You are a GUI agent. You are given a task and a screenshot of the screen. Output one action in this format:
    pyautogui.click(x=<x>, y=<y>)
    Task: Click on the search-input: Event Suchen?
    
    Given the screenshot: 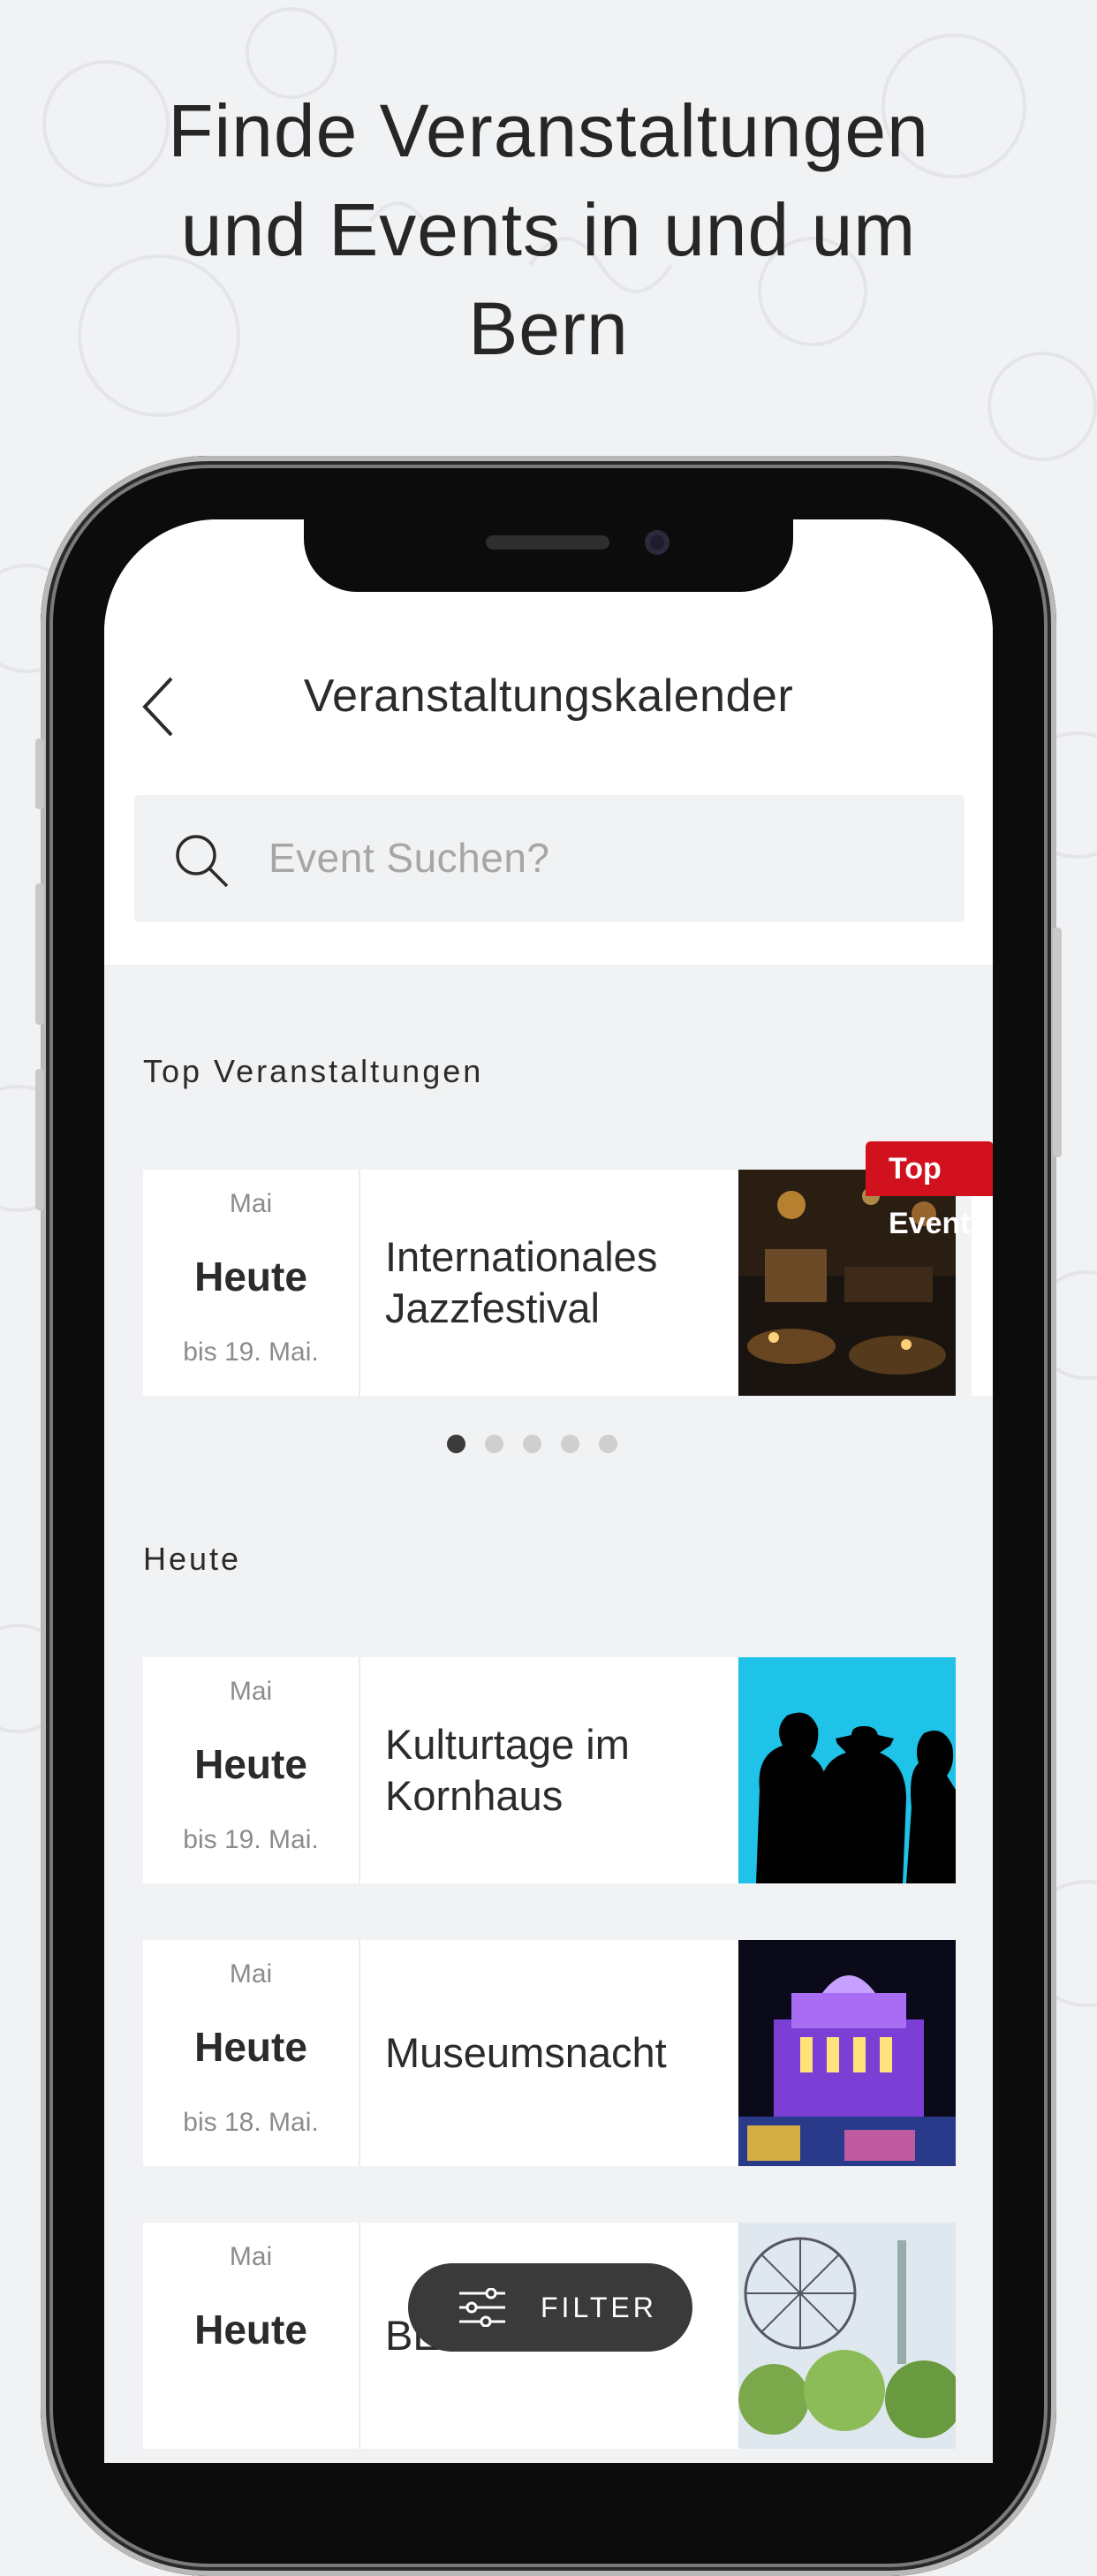 What is the action you would take?
    pyautogui.click(x=550, y=859)
    